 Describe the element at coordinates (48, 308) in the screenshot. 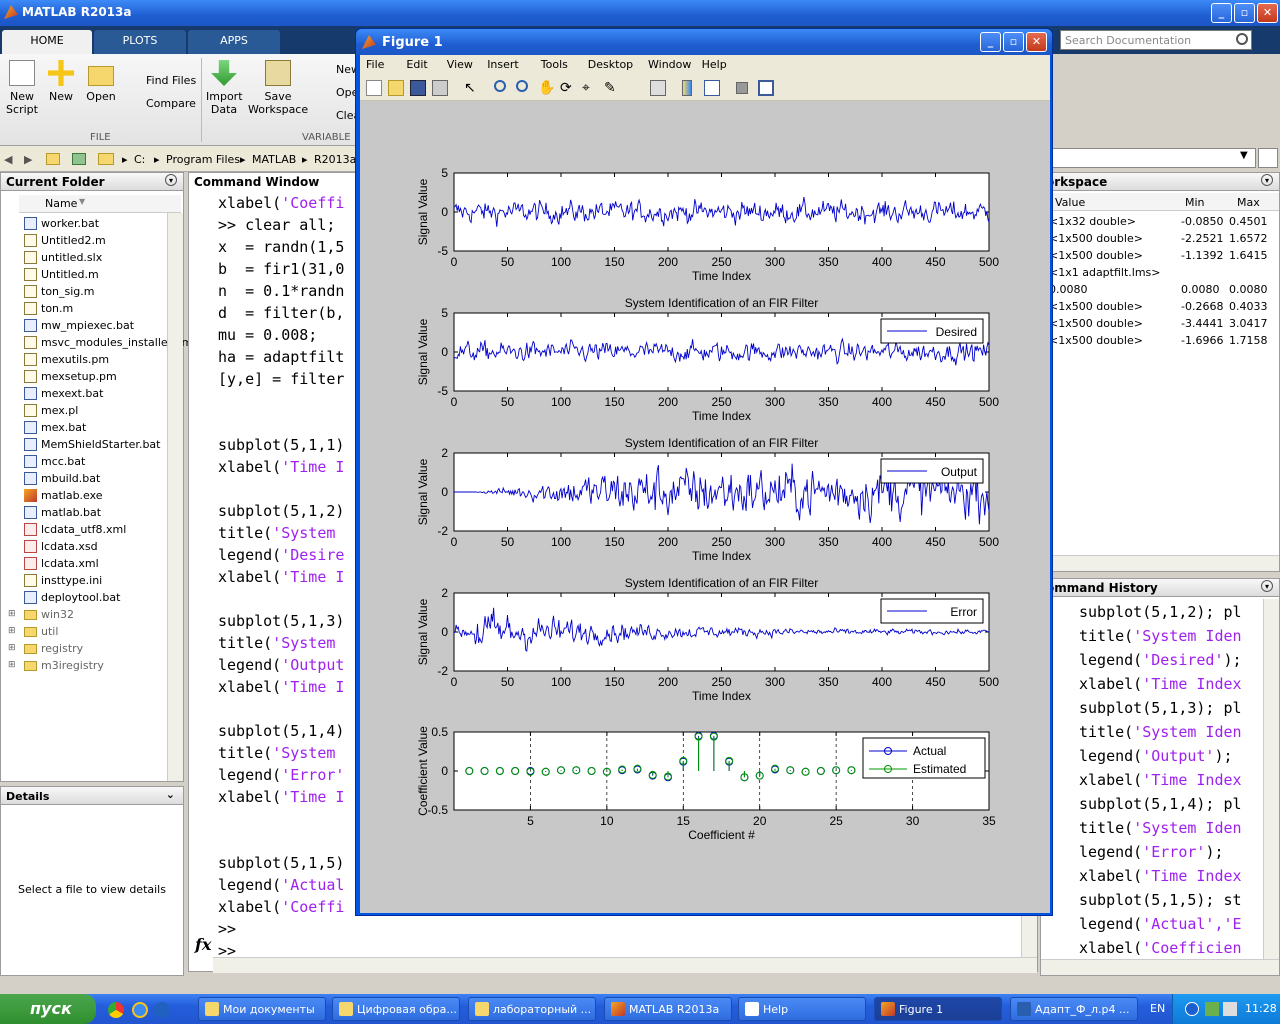

I see `file-item: ton.m` at that location.